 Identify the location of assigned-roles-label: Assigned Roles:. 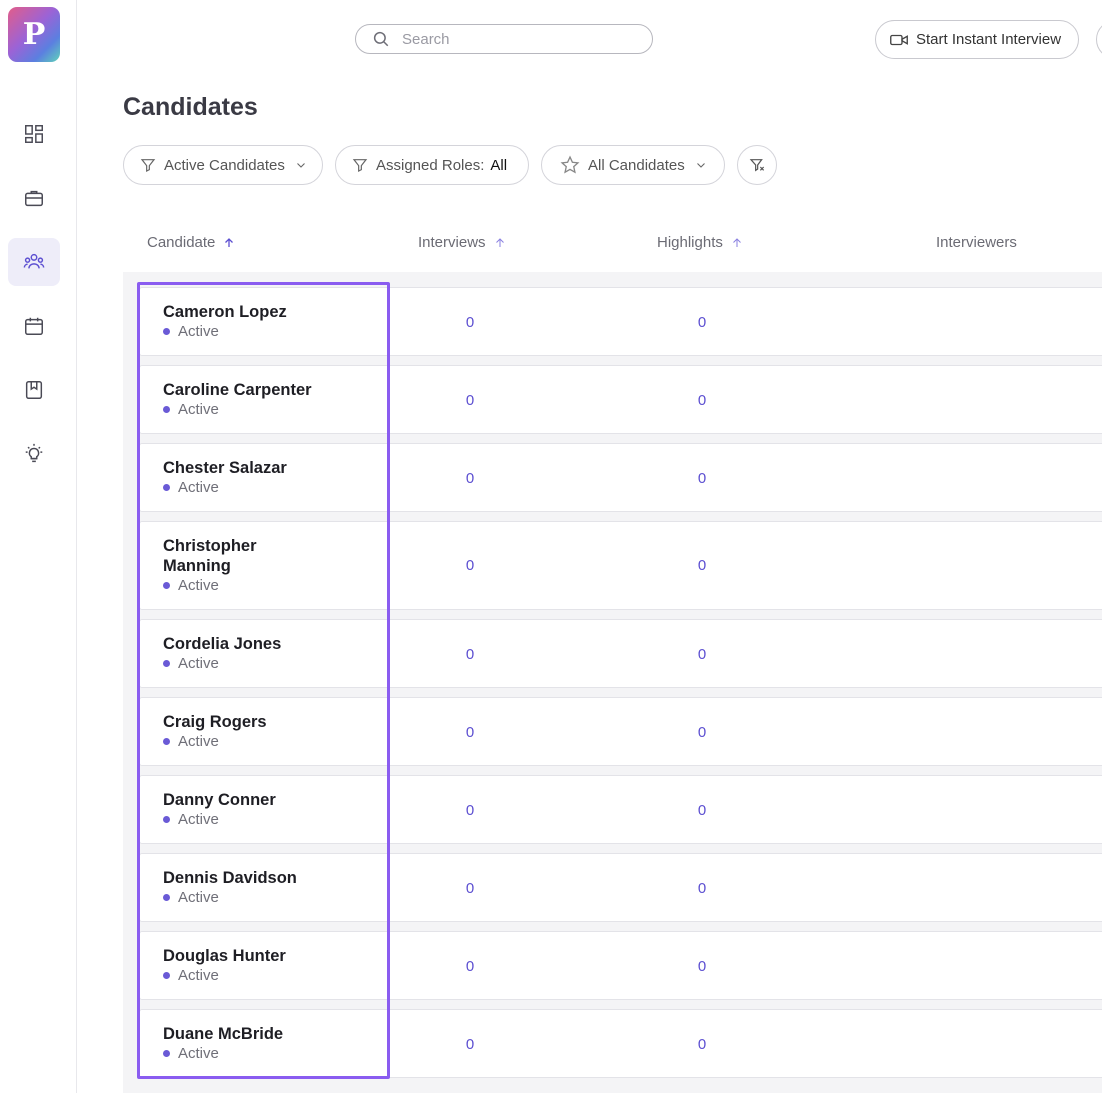
(430, 165).